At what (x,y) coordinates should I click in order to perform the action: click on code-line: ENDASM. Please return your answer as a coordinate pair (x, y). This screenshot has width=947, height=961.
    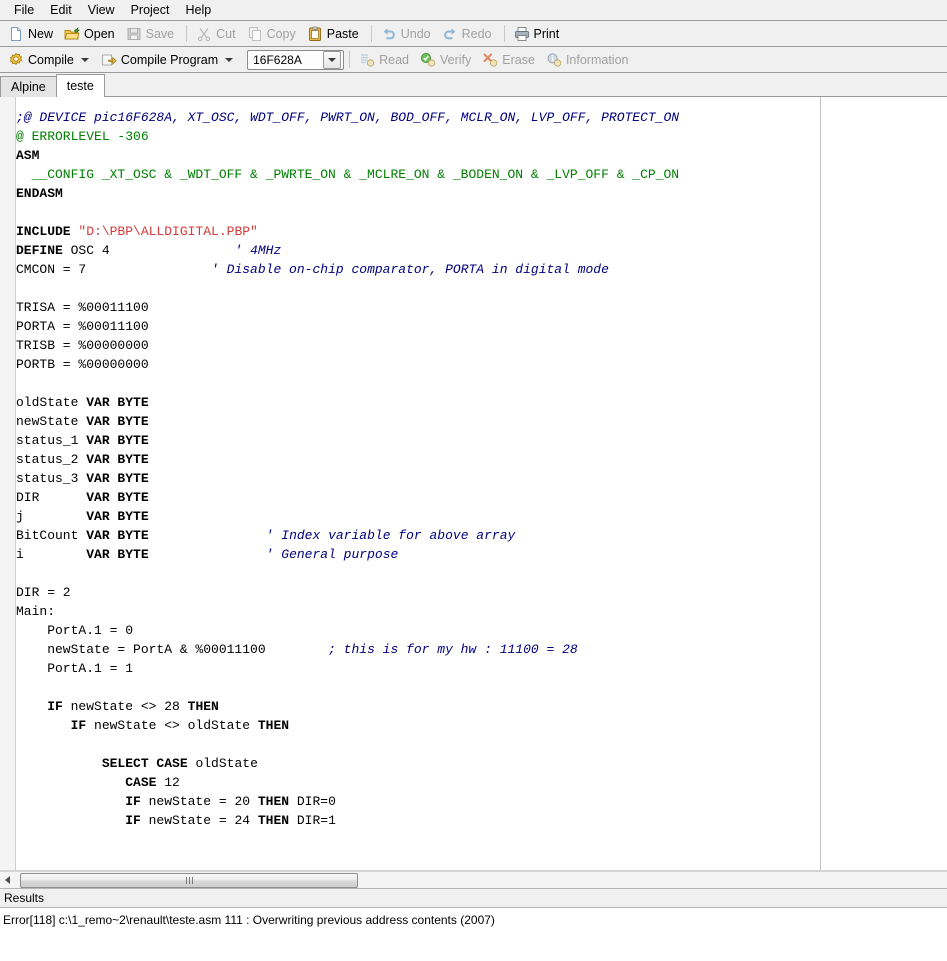
    Looking at the image, I should click on (481, 193).